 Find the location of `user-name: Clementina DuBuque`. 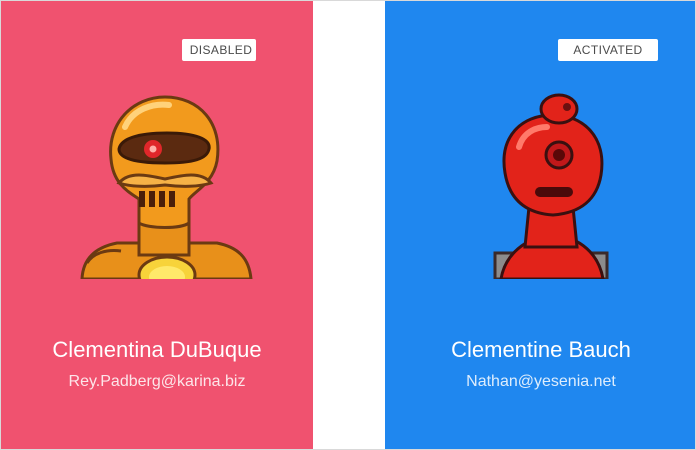

user-name: Clementina DuBuque is located at coordinates (157, 349).